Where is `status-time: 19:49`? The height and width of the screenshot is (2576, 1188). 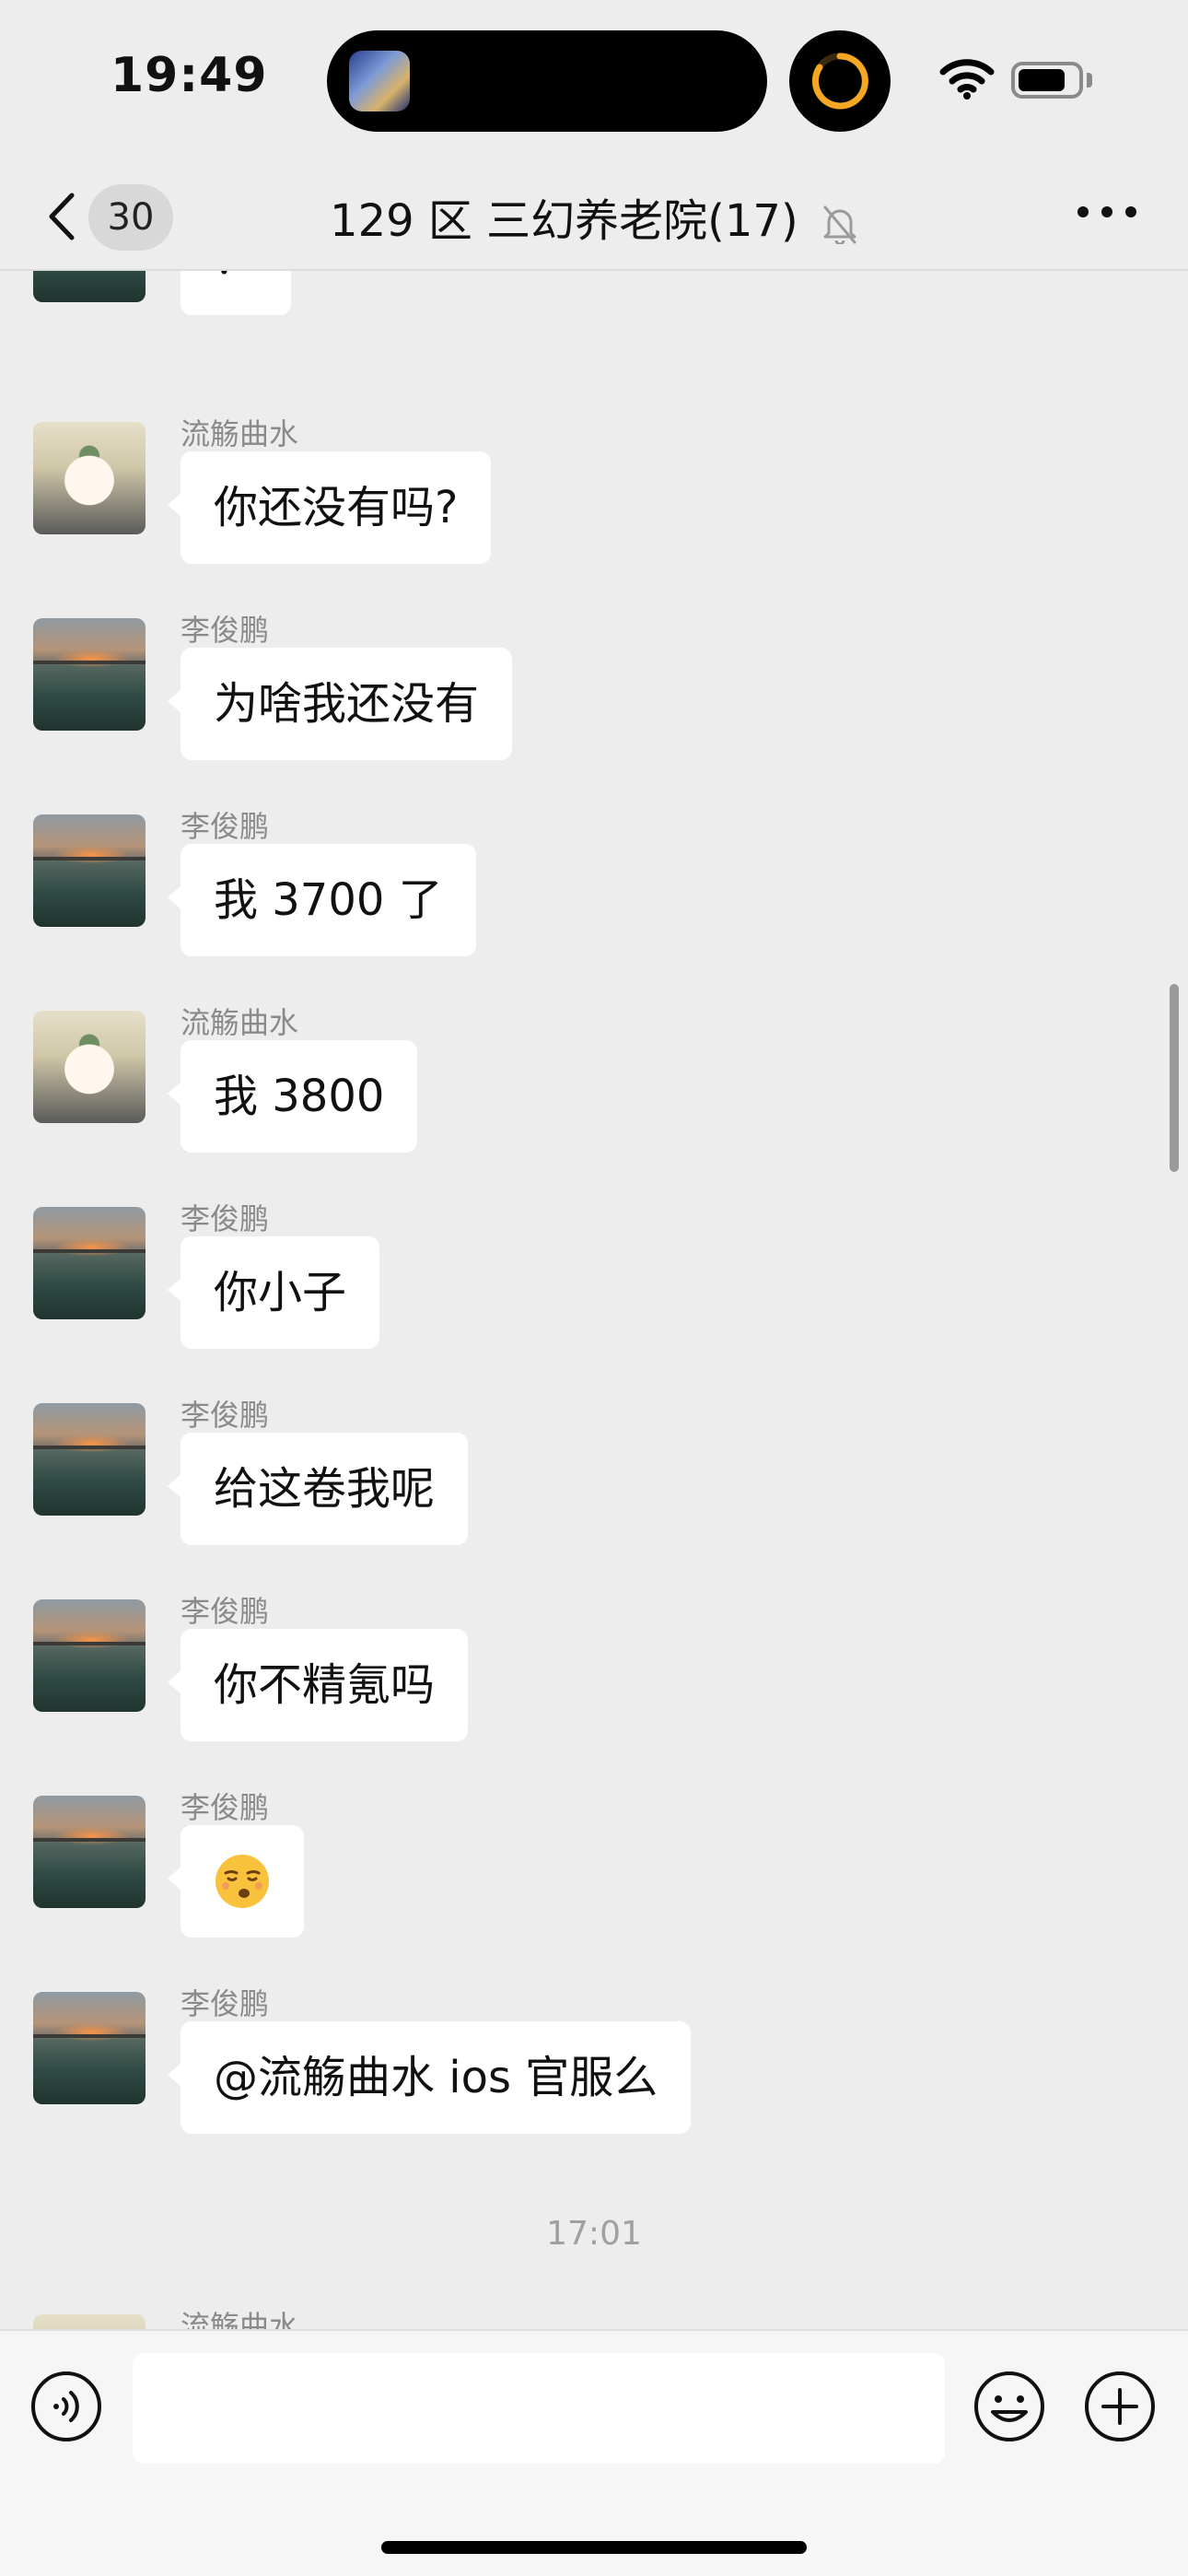 status-time: 19:49 is located at coordinates (189, 75).